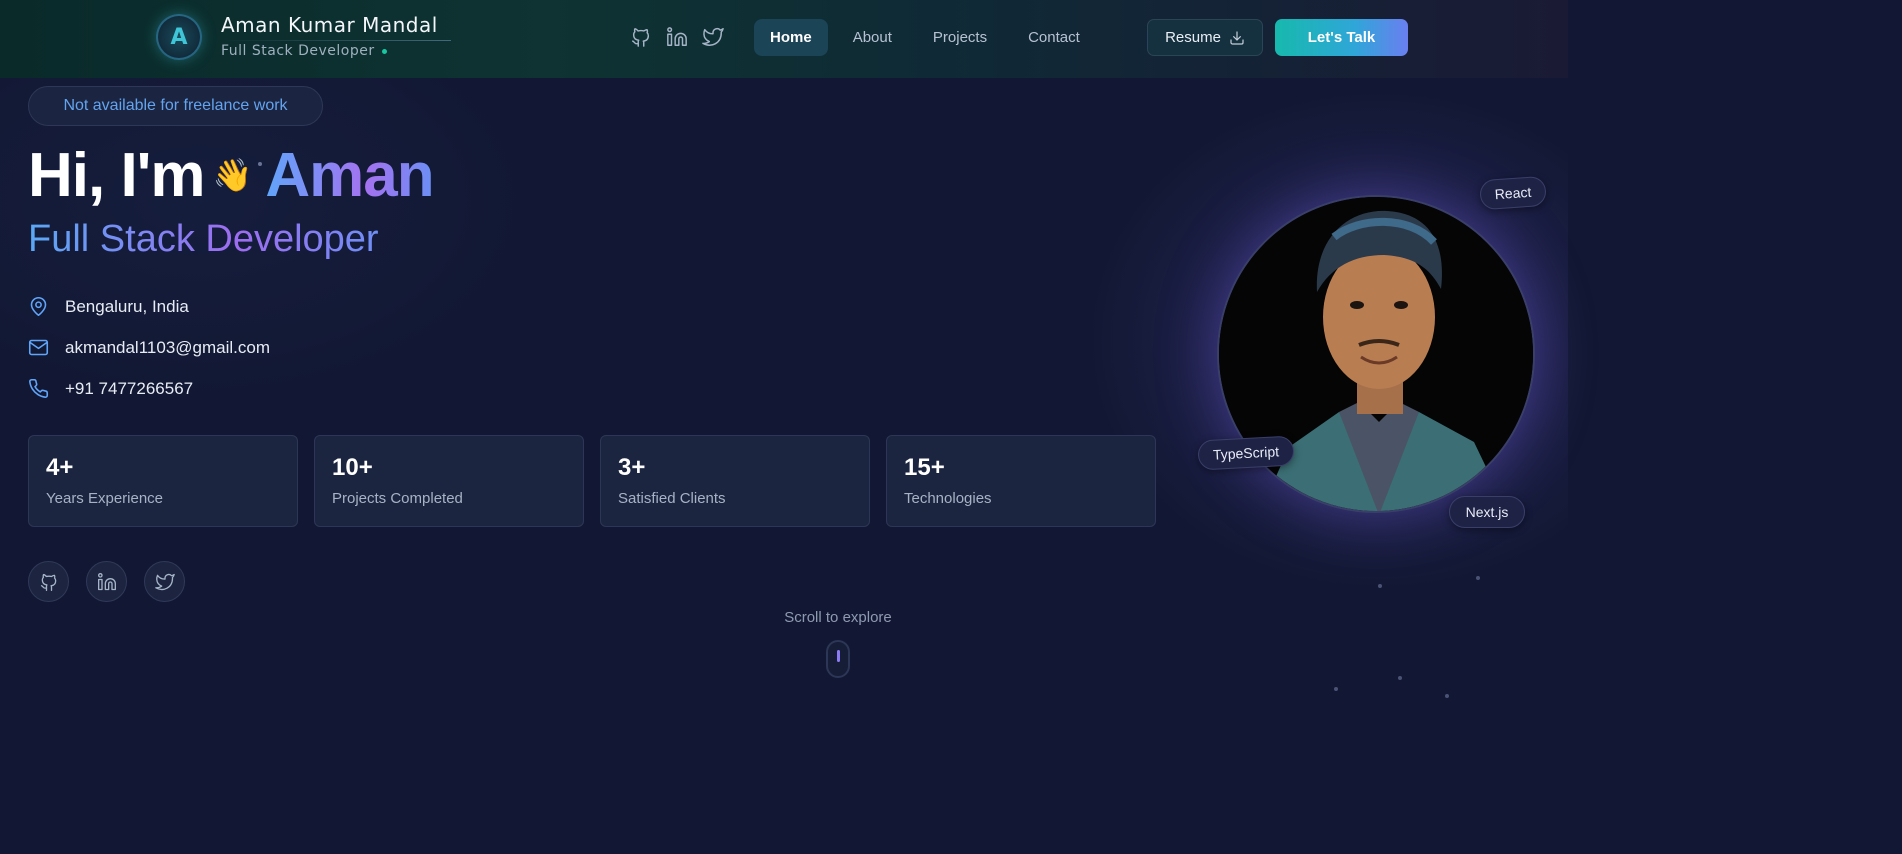 This screenshot has width=1902, height=854. I want to click on email-text: akmandal1103@gmail.com, so click(167, 348).